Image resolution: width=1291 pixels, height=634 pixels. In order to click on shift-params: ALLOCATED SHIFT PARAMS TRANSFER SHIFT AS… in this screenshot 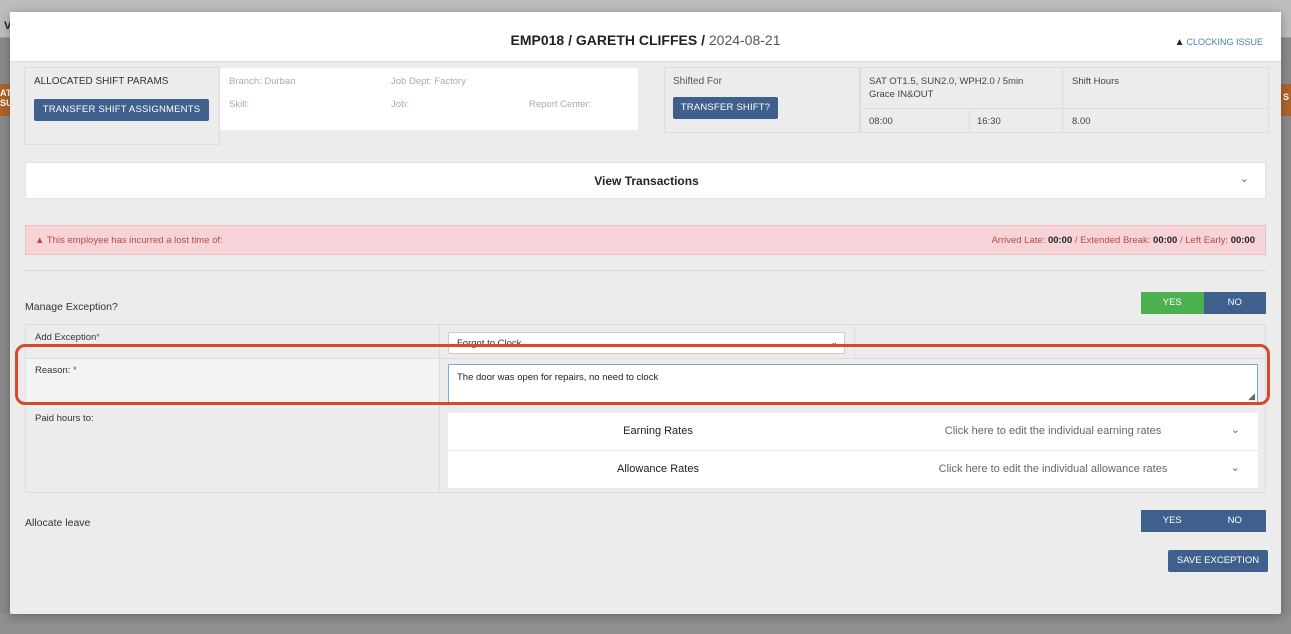, I will do `click(646, 106)`.